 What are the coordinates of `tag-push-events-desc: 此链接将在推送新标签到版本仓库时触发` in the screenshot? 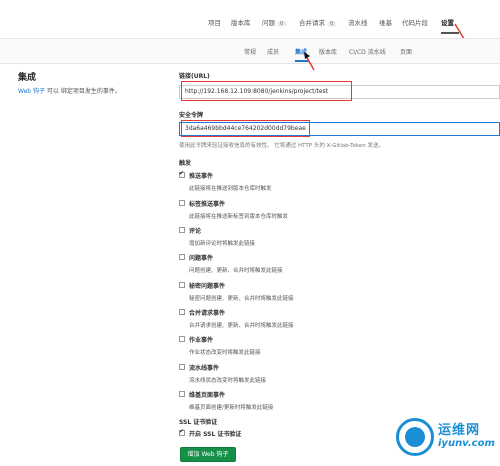 It's located at (239, 217).